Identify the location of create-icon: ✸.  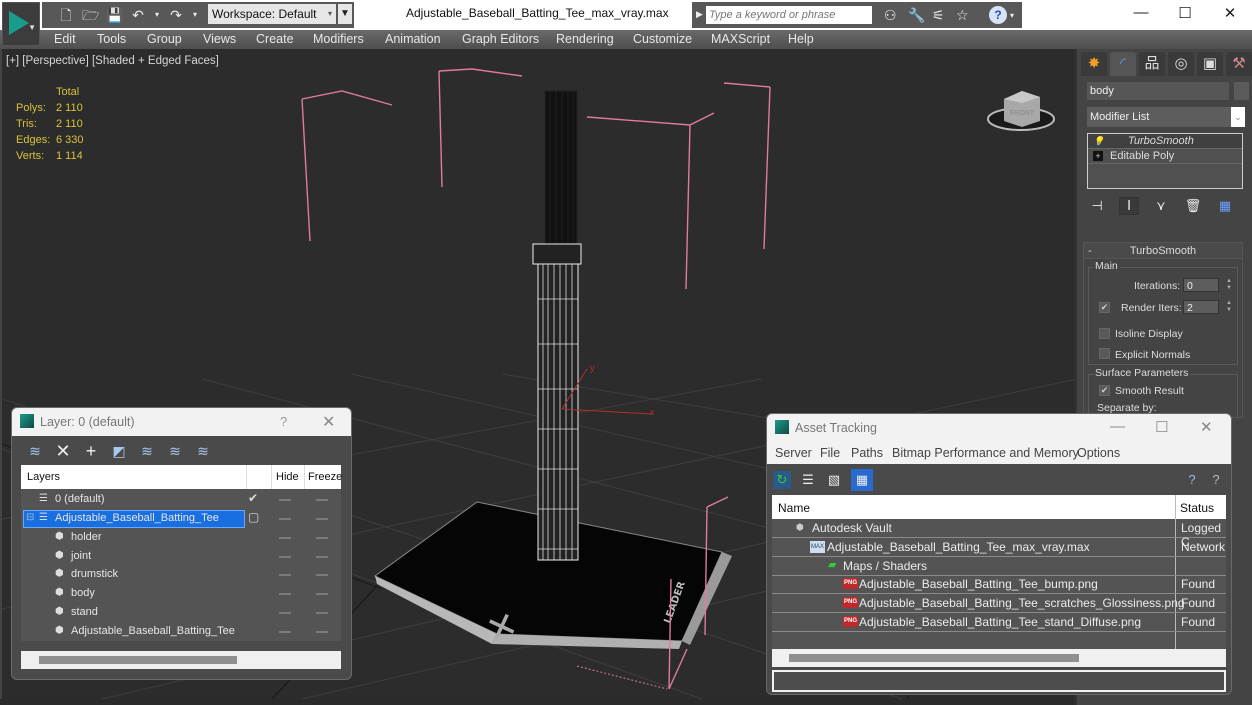
(1094, 64).